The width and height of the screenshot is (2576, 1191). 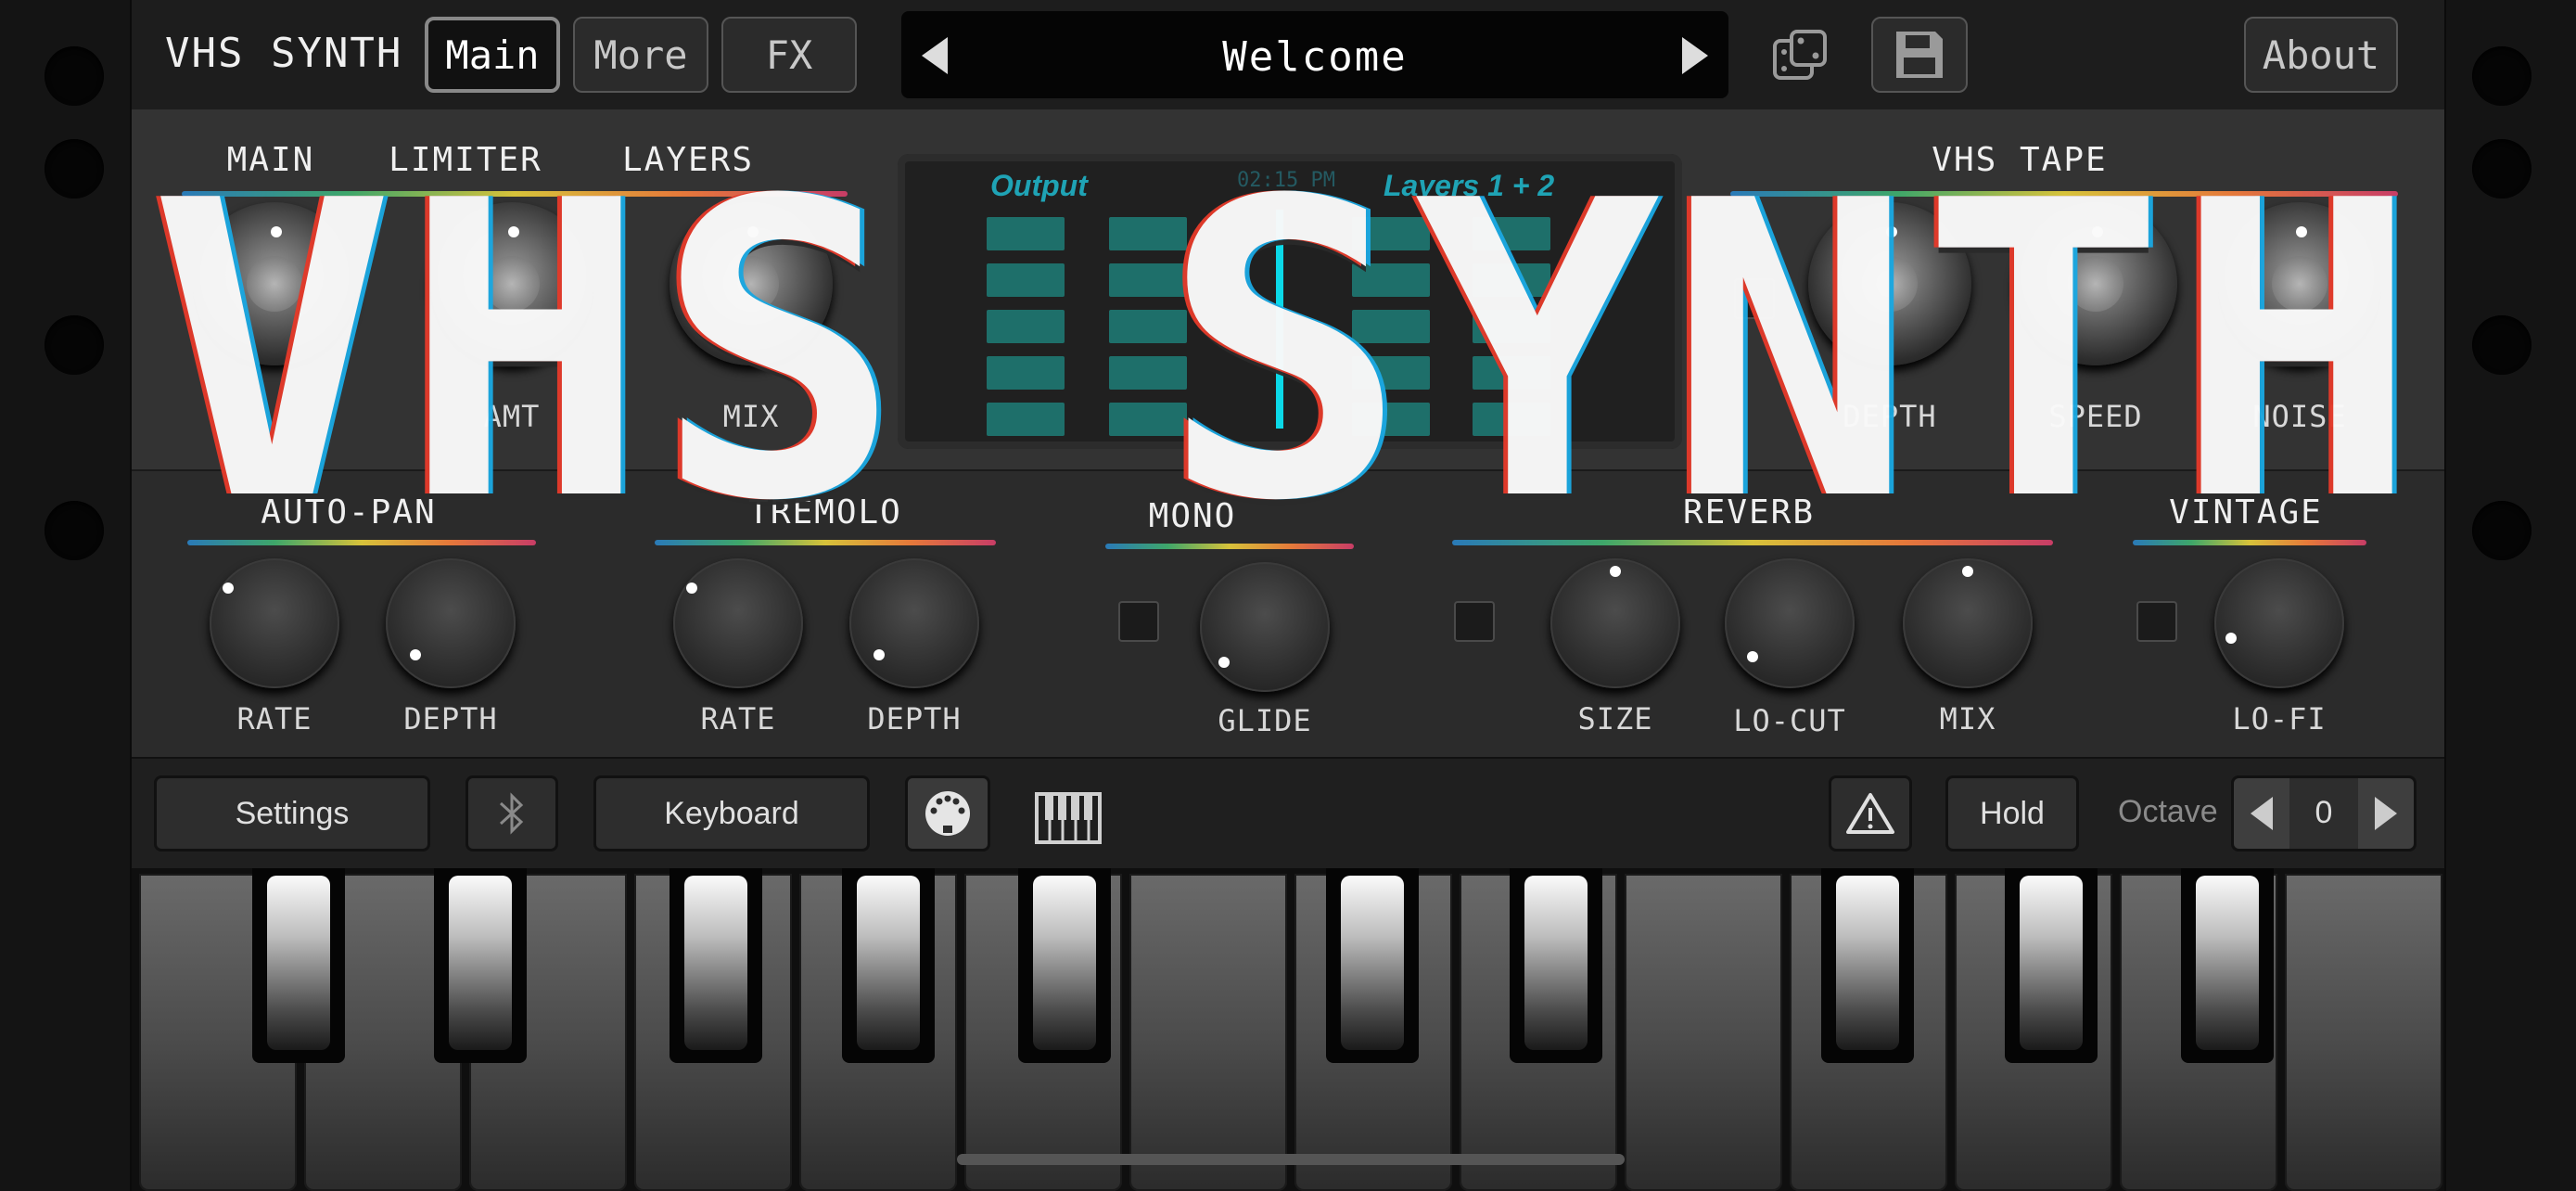 What do you see at coordinates (640, 55) in the screenshot?
I see `tab-more: More` at bounding box center [640, 55].